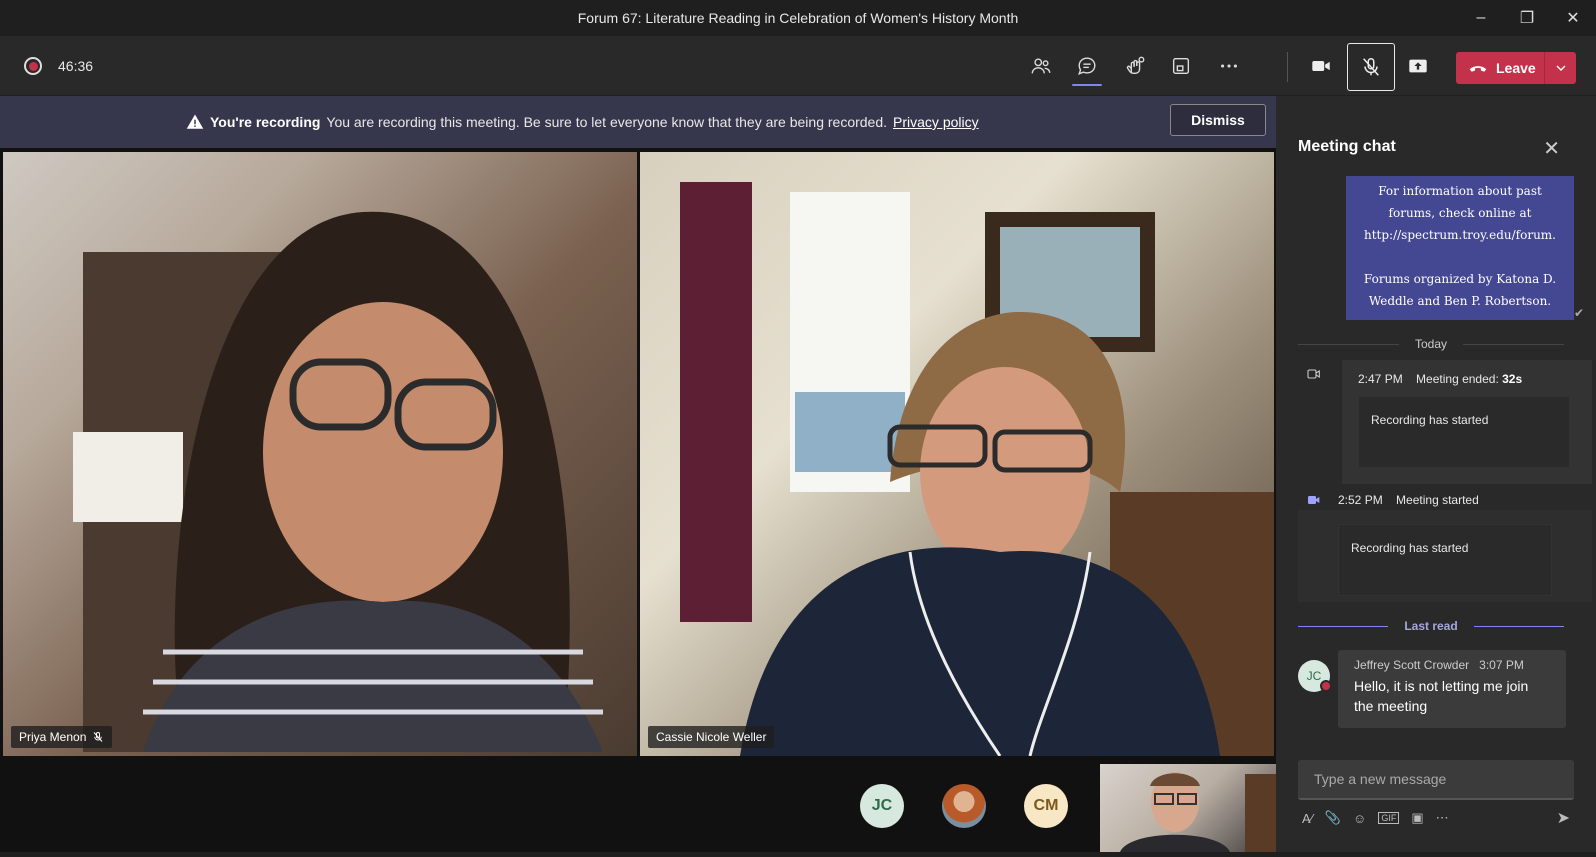 The width and height of the screenshot is (1596, 857). What do you see at coordinates (1380, 379) in the screenshot?
I see `event-time: 2:47 PM` at bounding box center [1380, 379].